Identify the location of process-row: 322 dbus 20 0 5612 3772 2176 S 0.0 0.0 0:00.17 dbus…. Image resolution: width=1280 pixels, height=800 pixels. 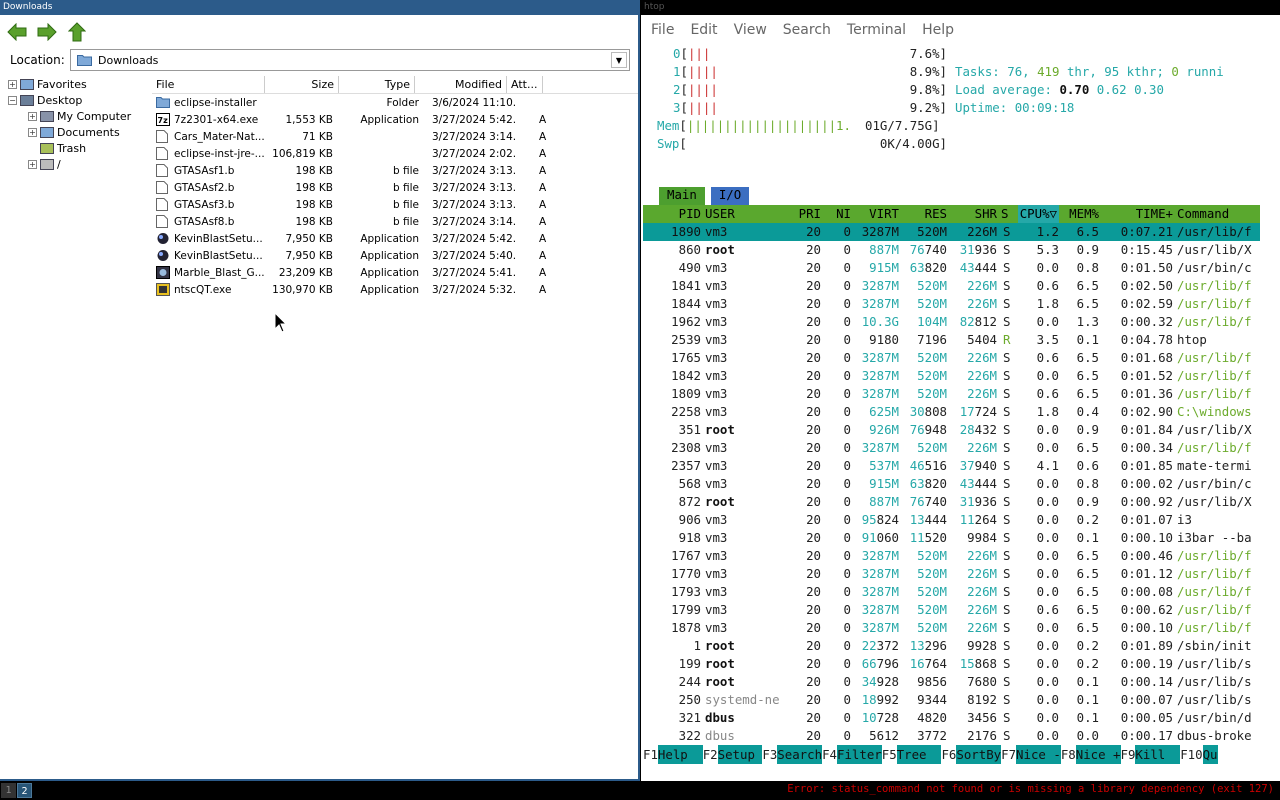
(951, 736).